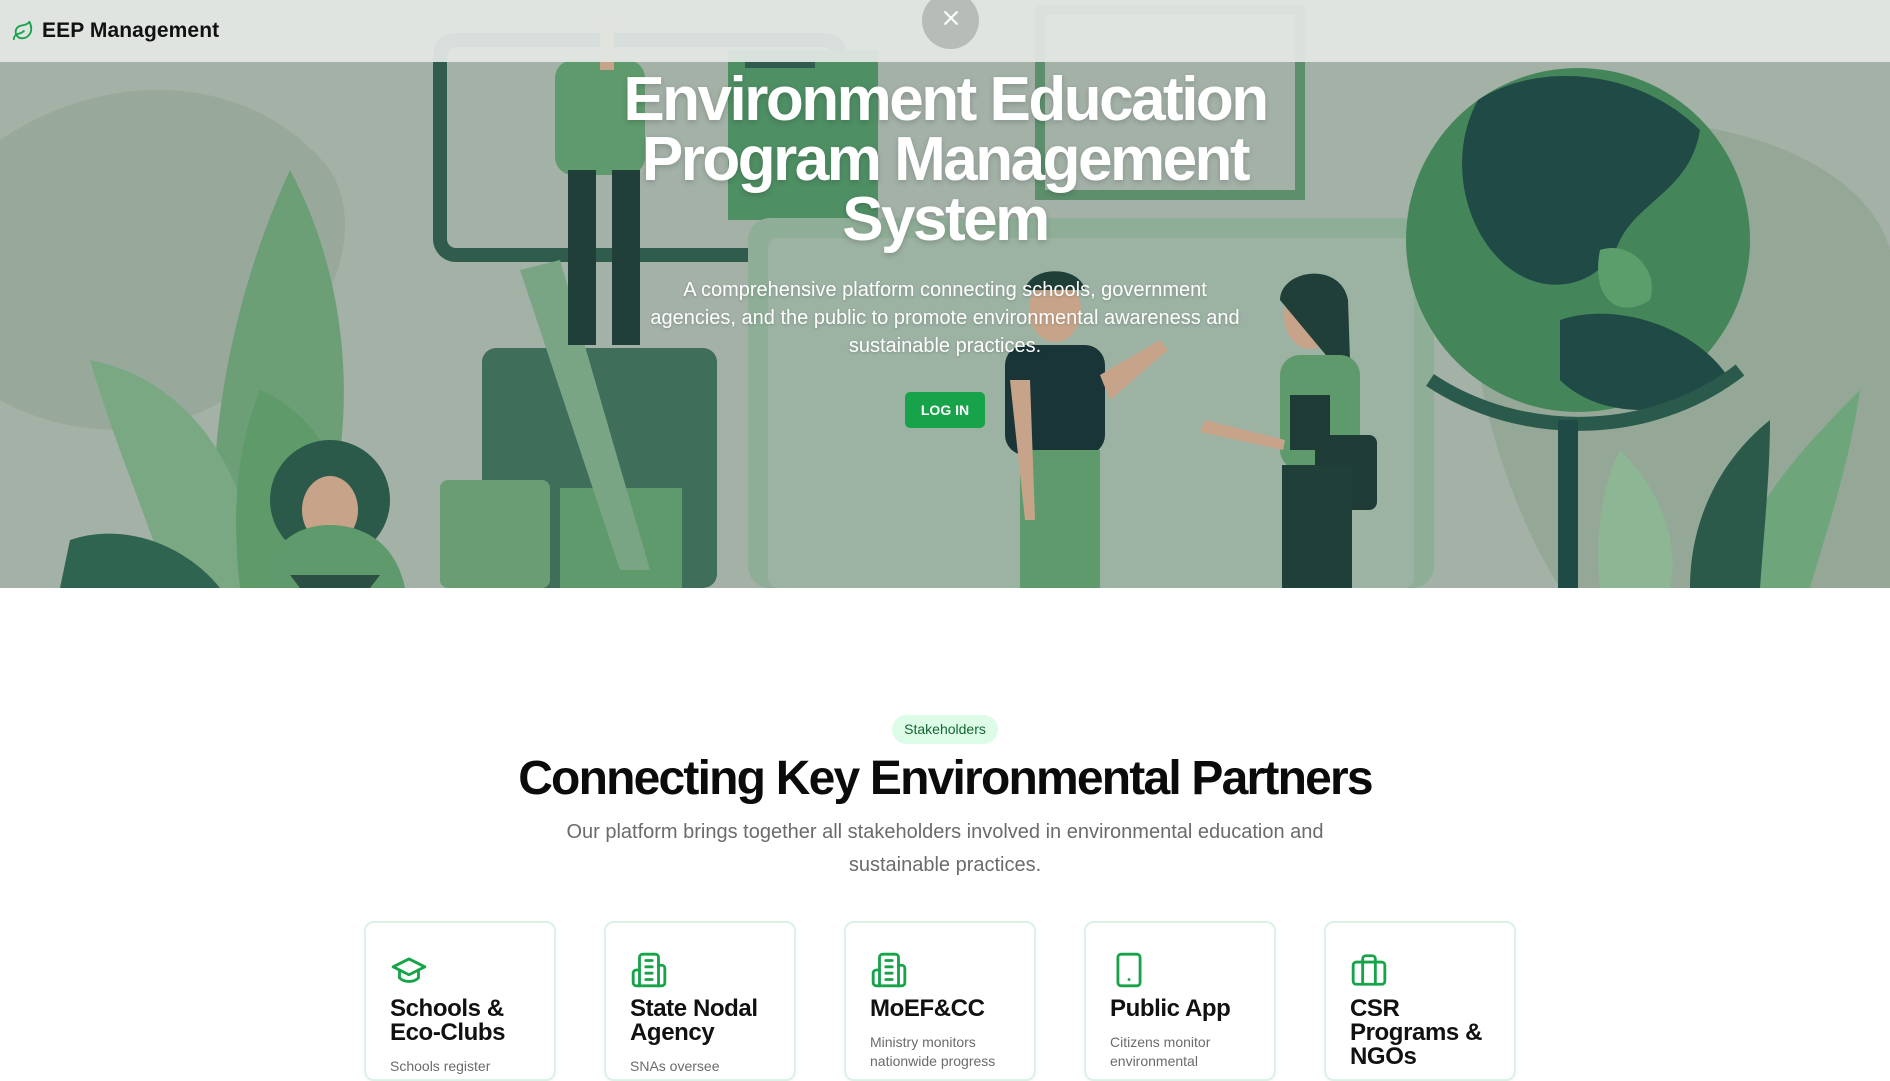 The height and width of the screenshot is (1081, 1890). I want to click on login-button: LOG IN, so click(945, 410).